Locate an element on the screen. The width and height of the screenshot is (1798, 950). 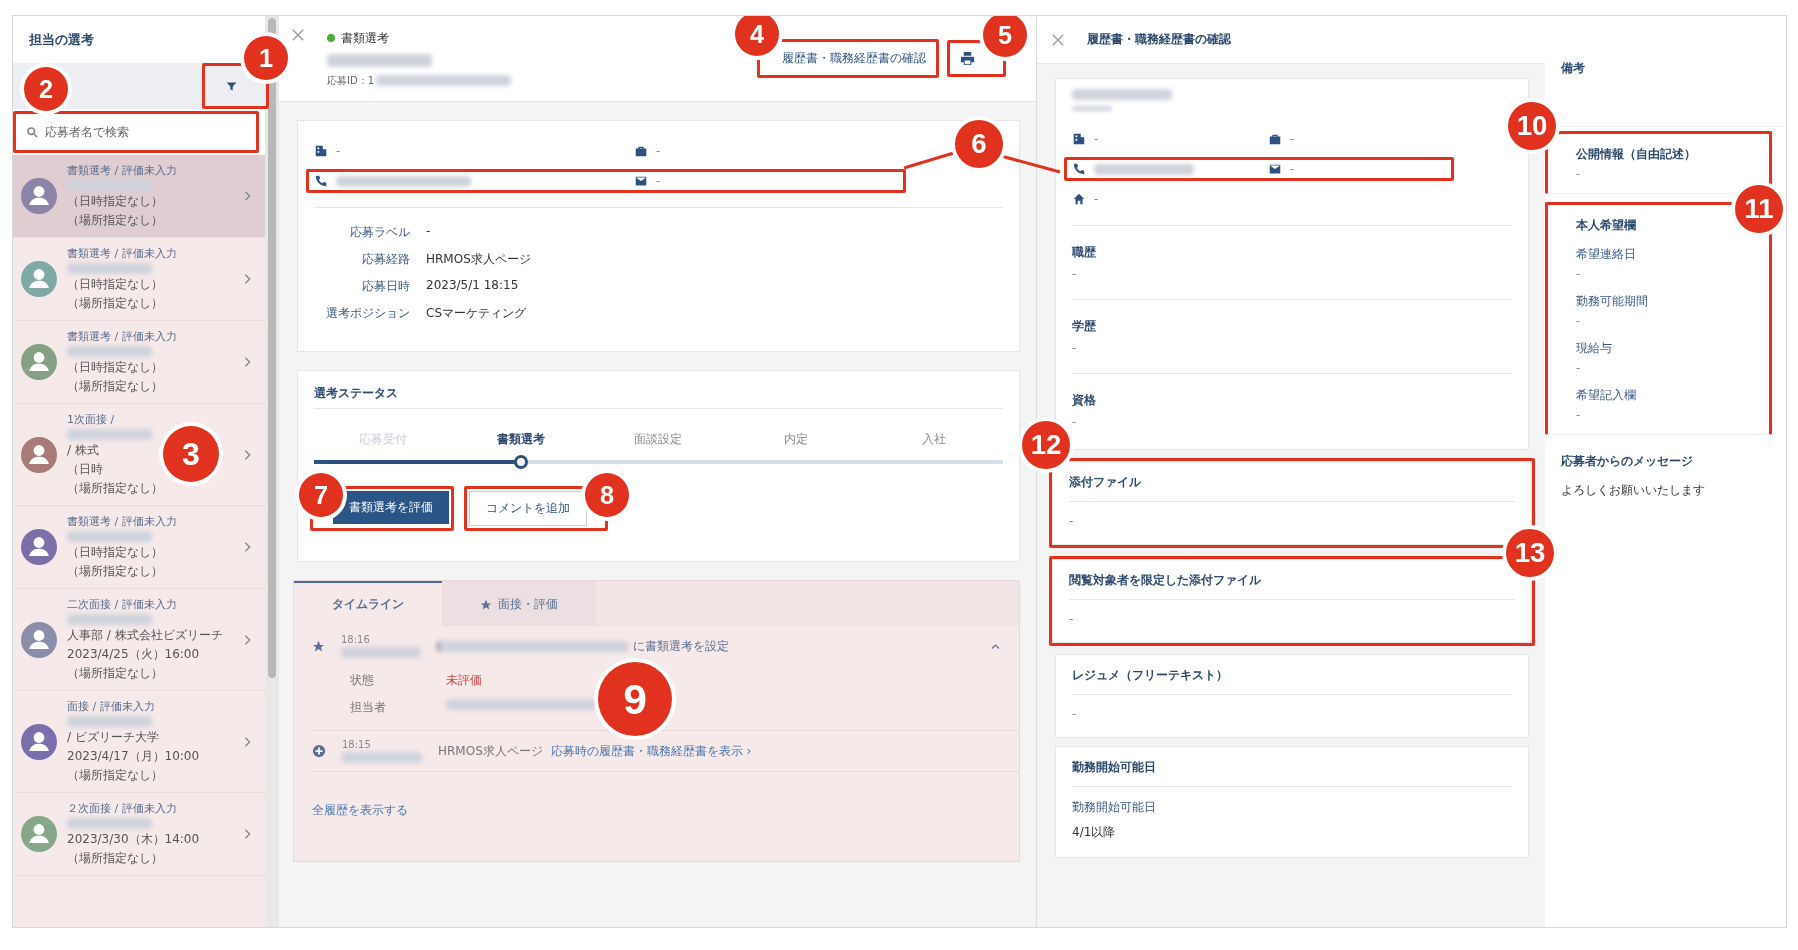
home-icon is located at coordinates (1079, 199).